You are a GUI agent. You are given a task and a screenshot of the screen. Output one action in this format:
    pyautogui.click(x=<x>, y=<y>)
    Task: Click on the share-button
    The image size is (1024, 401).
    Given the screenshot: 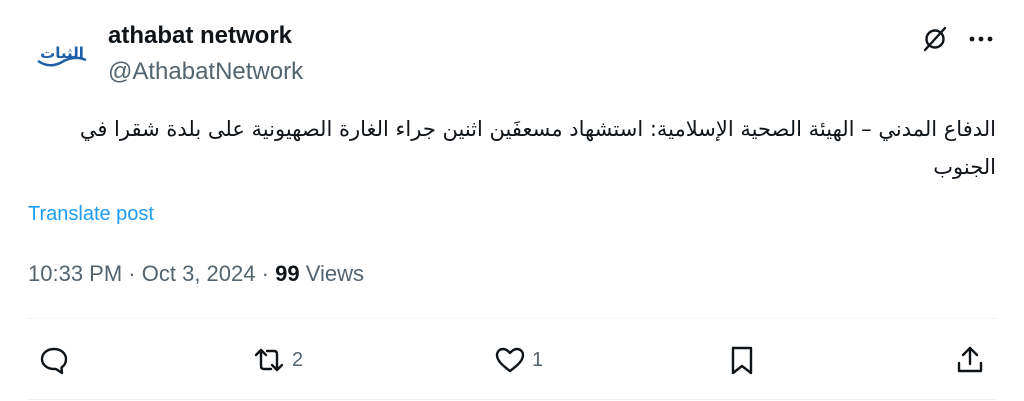 What is the action you would take?
    pyautogui.click(x=970, y=360)
    